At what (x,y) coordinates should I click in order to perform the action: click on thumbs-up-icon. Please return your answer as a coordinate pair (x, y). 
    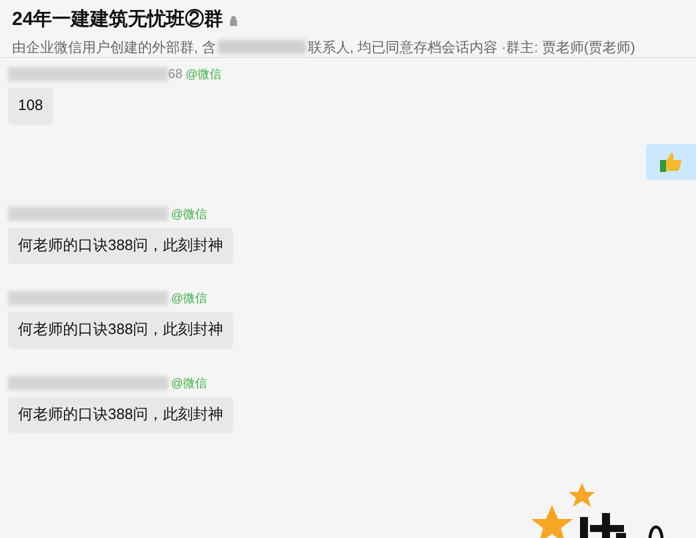
    Looking at the image, I should click on (671, 162).